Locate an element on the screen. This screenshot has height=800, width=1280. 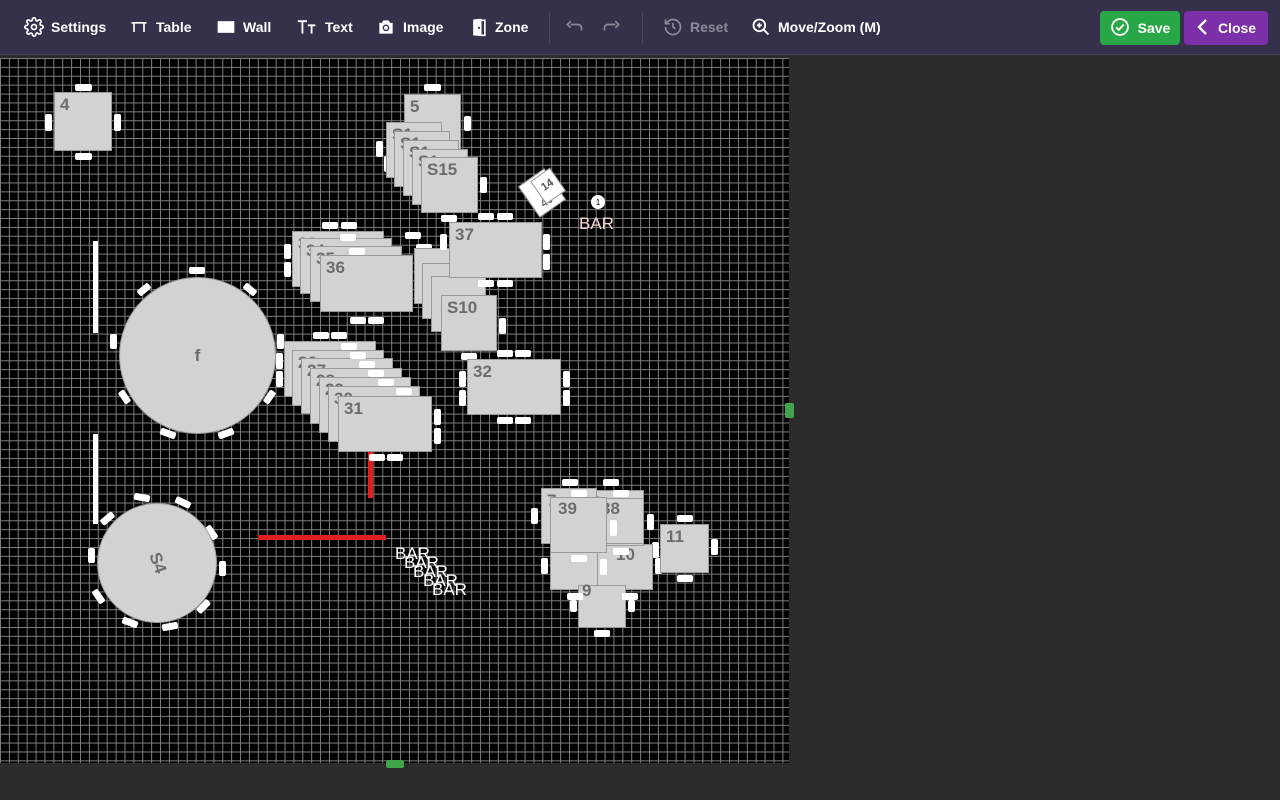
move-zoom-label: Move/Zoom (M) is located at coordinates (829, 27).